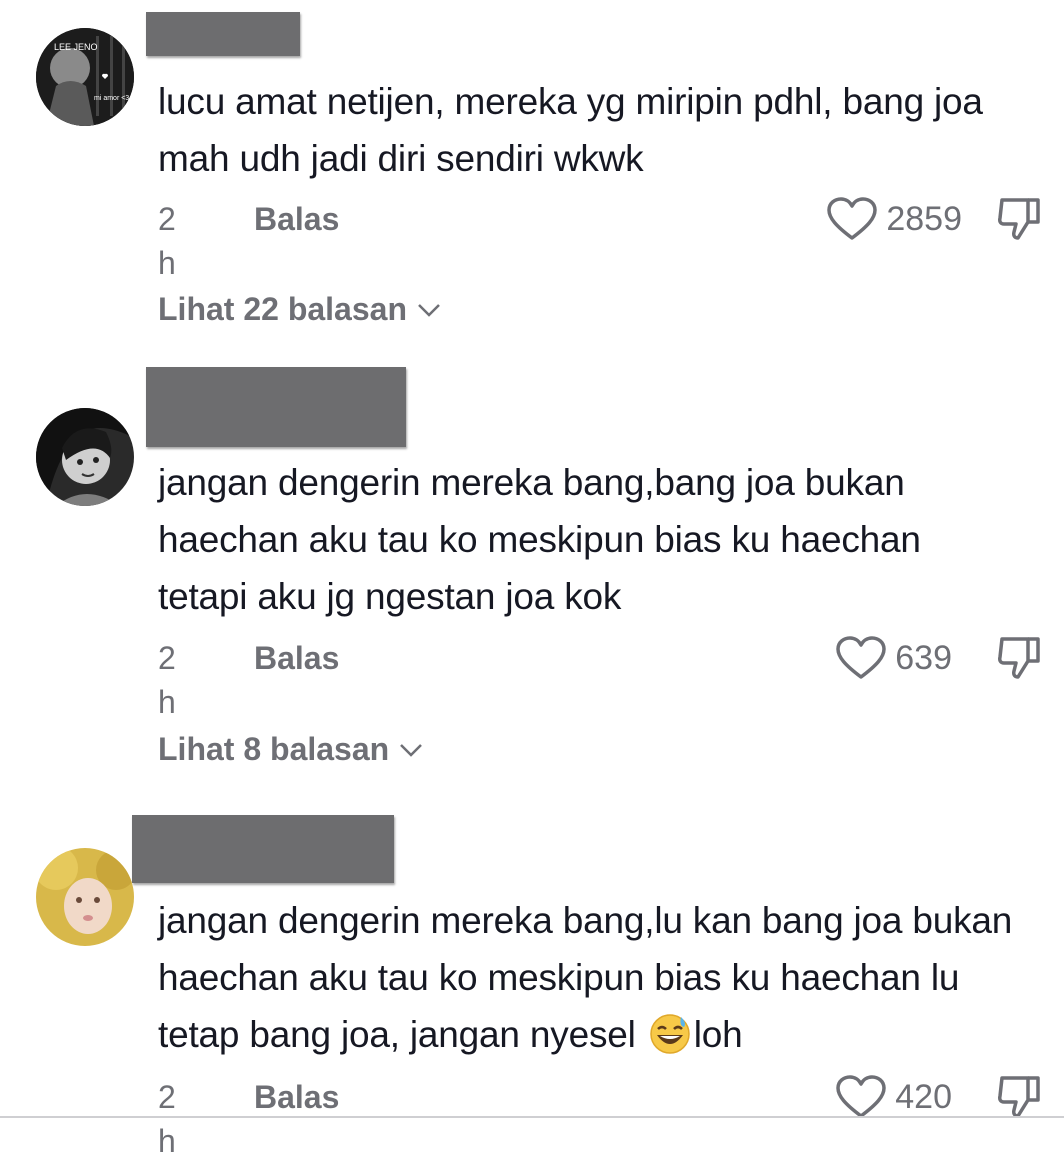  I want to click on view-replies-label: Lihat 8 balasan, so click(274, 749).